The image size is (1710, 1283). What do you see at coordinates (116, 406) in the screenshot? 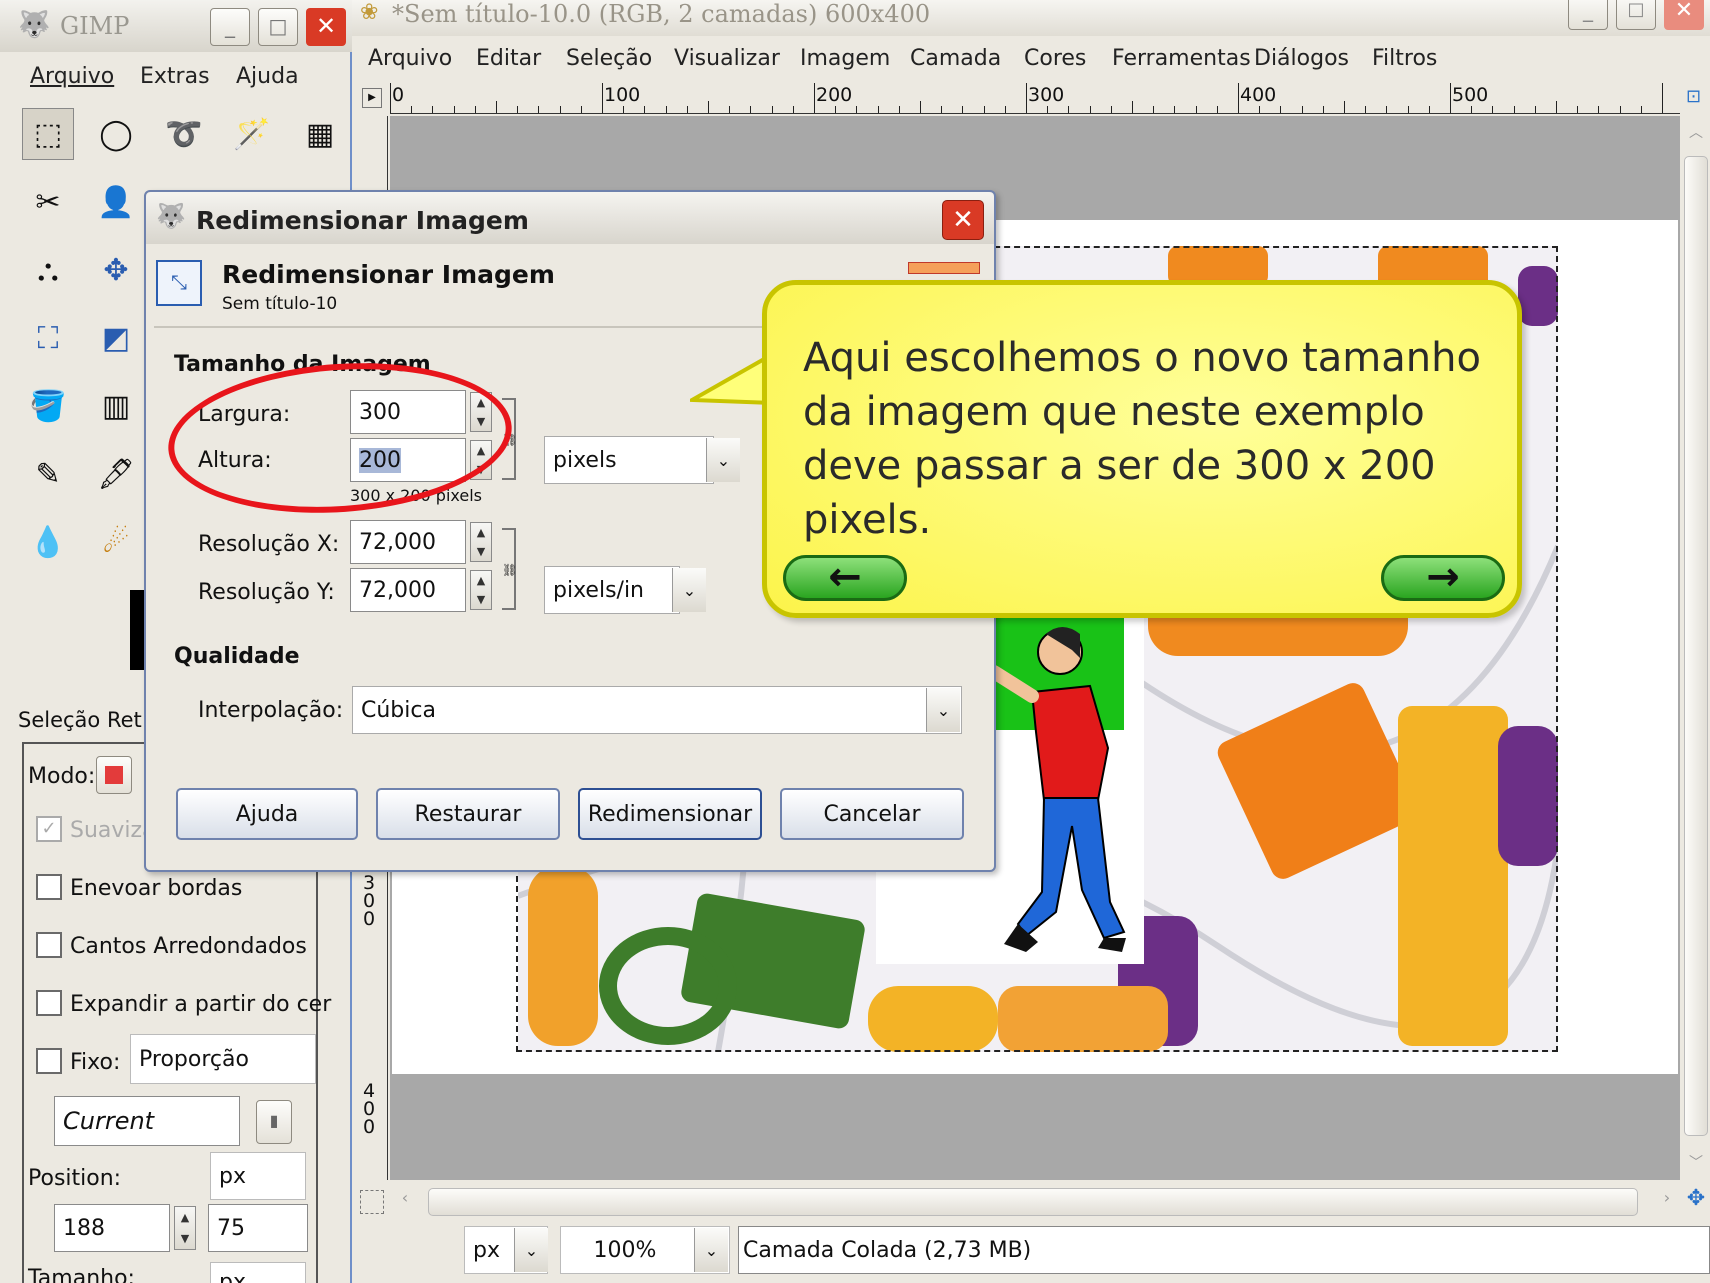
I see `blend-tool: ▥` at bounding box center [116, 406].